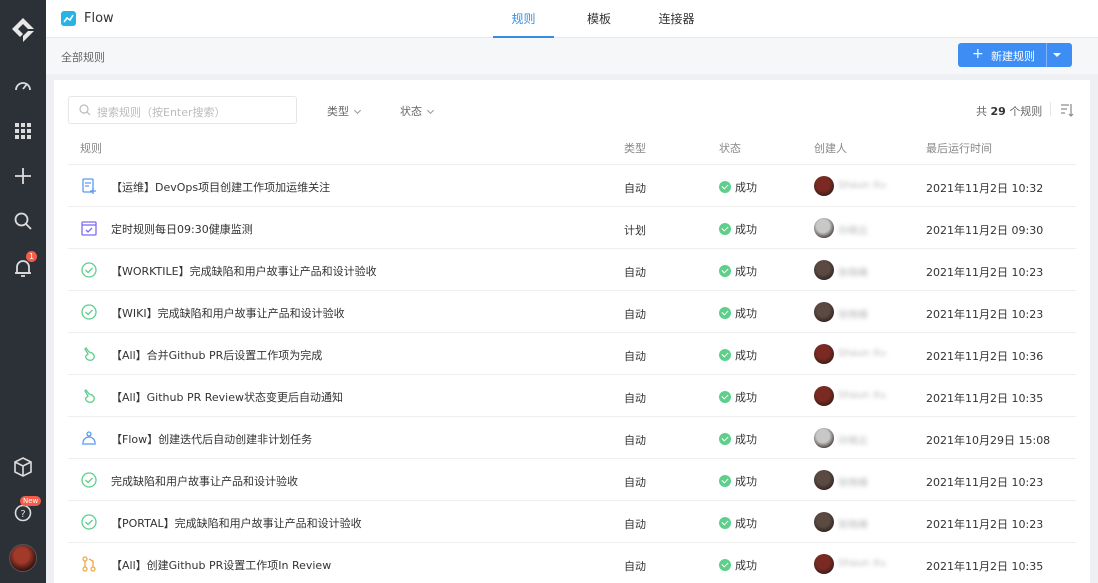 The height and width of the screenshot is (583, 1098). What do you see at coordinates (1046, 55) in the screenshot?
I see `button-divider` at bounding box center [1046, 55].